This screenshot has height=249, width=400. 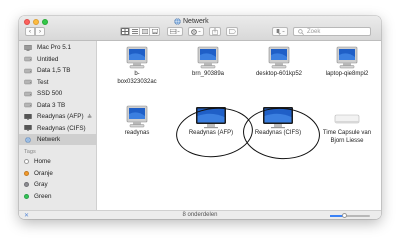 I want to click on title-bar: Netwerk ‹ › Zoek, so click(x=200, y=28).